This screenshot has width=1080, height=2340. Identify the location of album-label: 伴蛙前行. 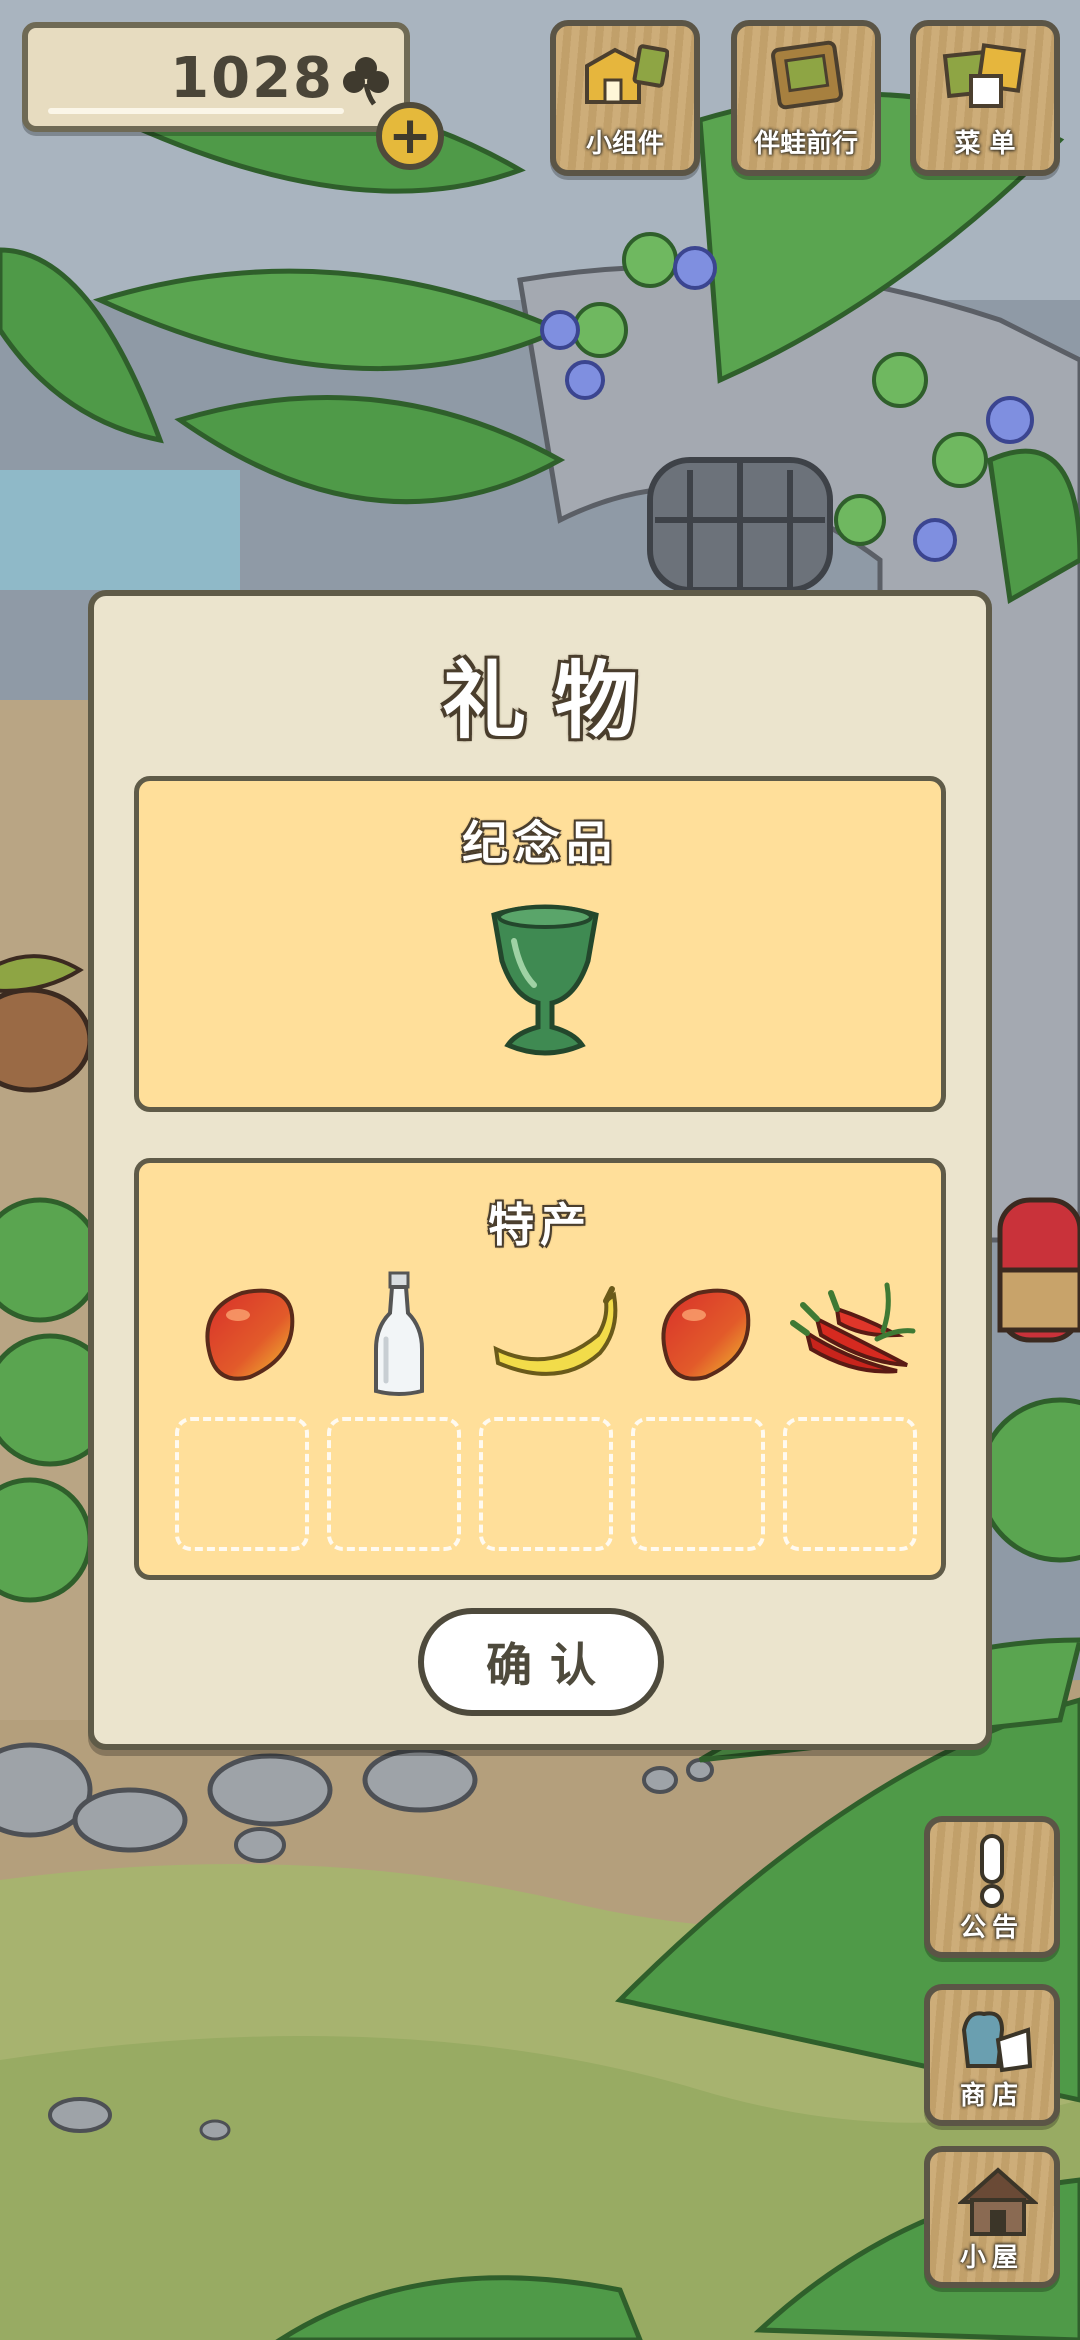
(805, 144).